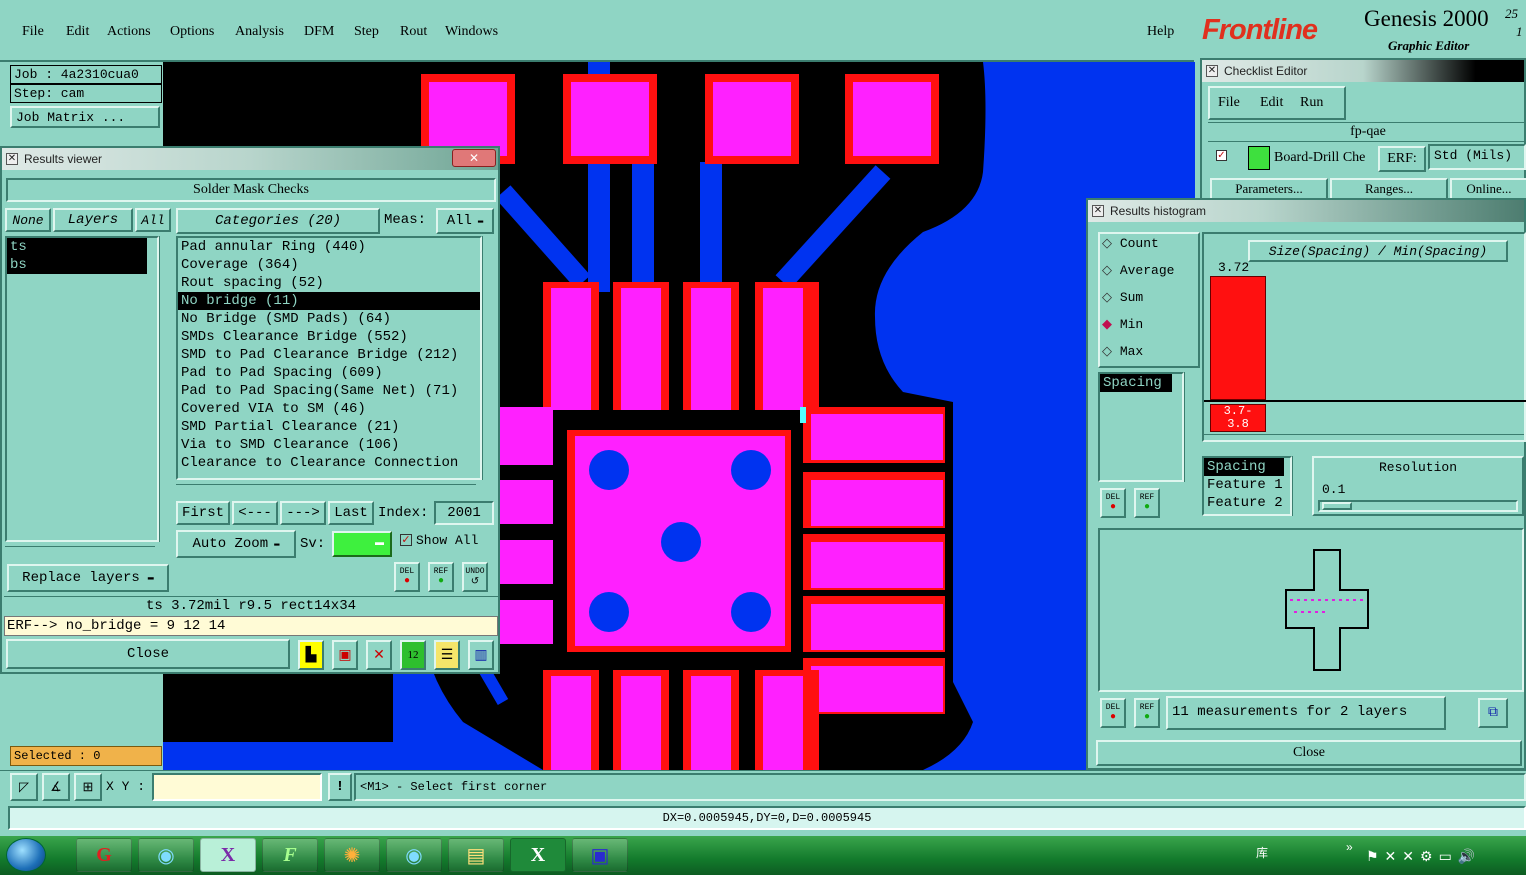 The height and width of the screenshot is (875, 1526). I want to click on menu-help: Help, so click(1160, 32).